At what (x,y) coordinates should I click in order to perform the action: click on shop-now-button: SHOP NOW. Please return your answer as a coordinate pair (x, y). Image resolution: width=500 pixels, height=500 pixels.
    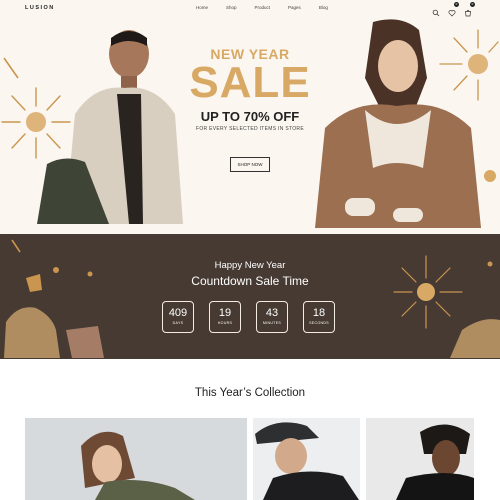
    Looking at the image, I should click on (250, 164).